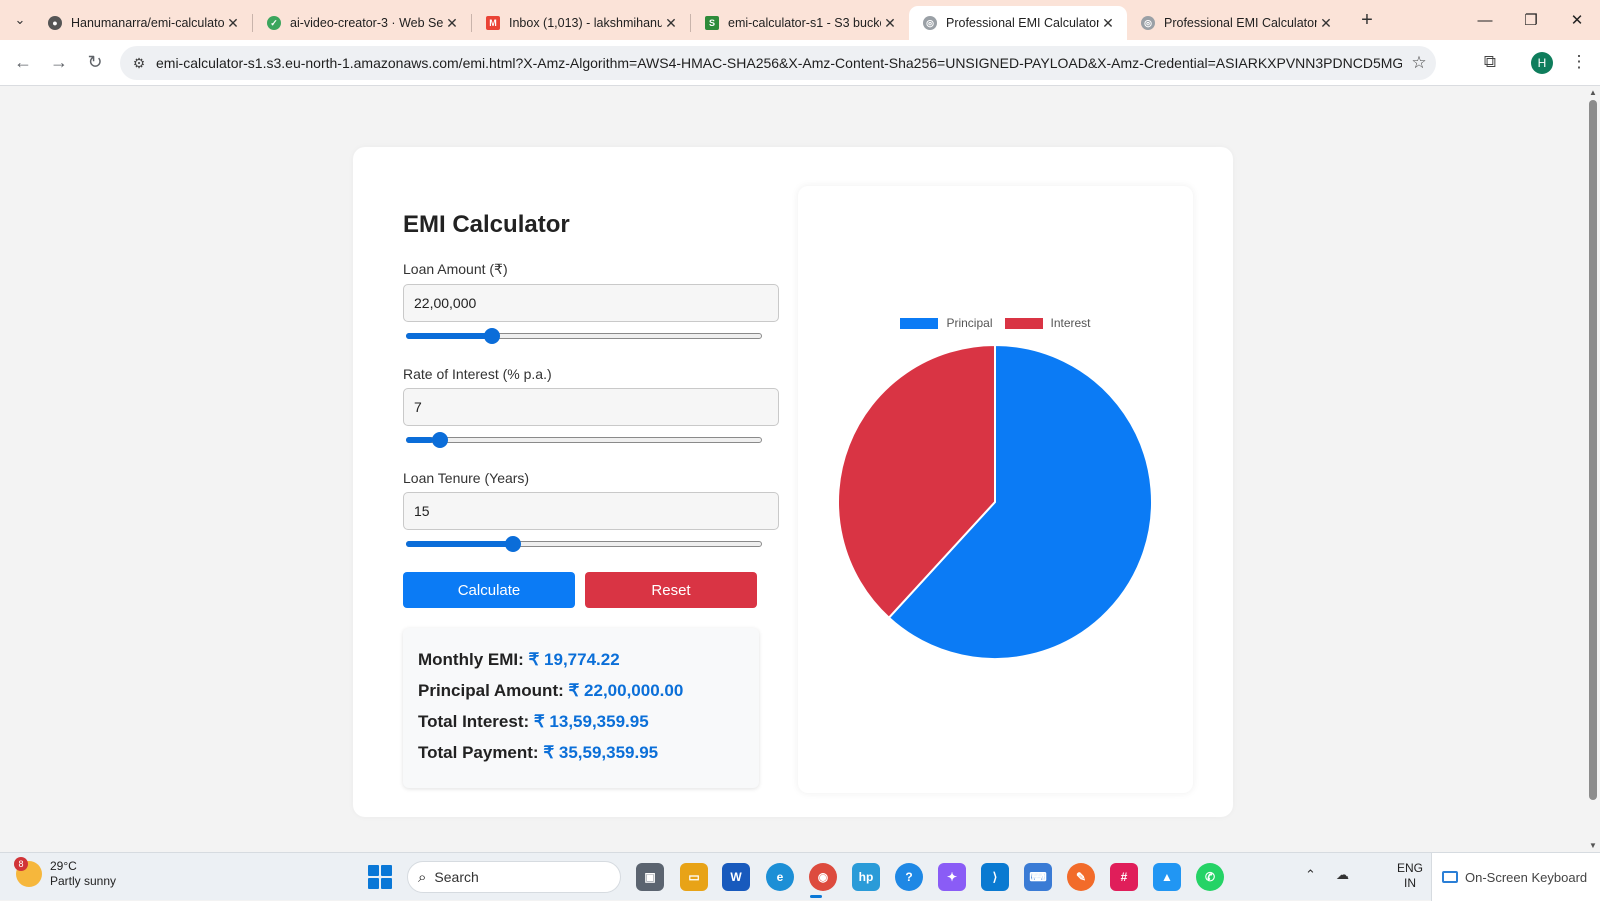  What do you see at coordinates (995, 877) in the screenshot?
I see `vscode-icon: ⟩` at bounding box center [995, 877].